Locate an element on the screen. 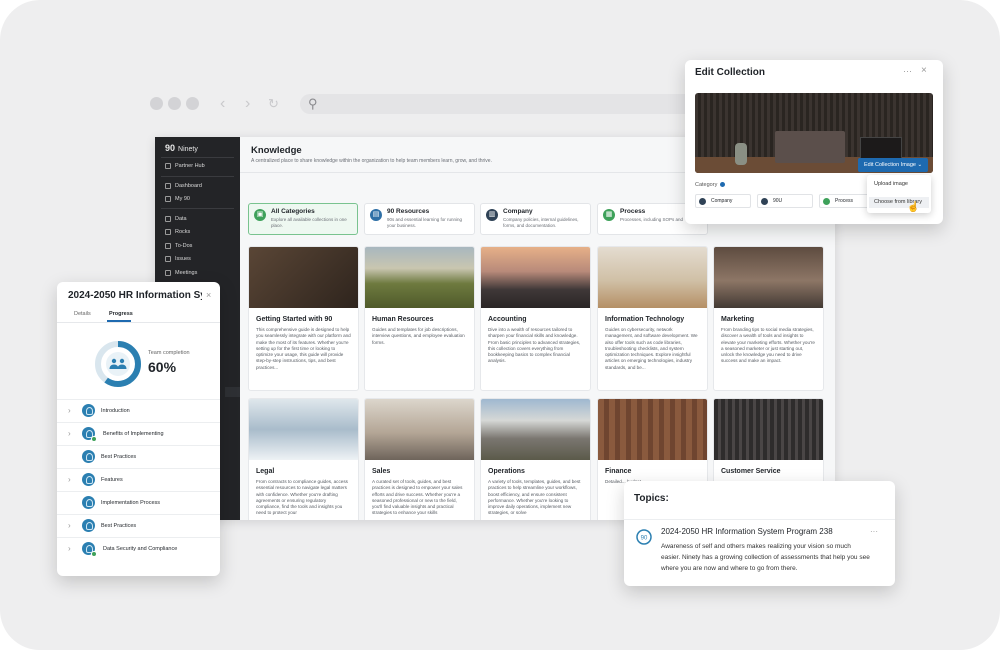 This screenshot has height=650, width=1000. back-icon: ‹ is located at coordinates (222, 104).